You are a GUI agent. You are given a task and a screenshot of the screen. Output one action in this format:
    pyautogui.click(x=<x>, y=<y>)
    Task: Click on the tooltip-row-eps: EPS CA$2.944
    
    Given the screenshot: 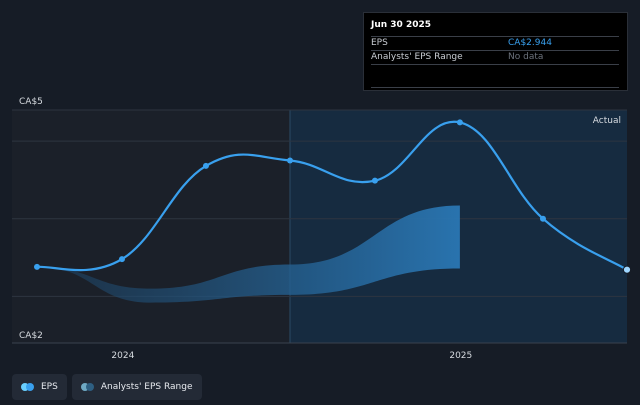 What is the action you would take?
    pyautogui.click(x=495, y=44)
    